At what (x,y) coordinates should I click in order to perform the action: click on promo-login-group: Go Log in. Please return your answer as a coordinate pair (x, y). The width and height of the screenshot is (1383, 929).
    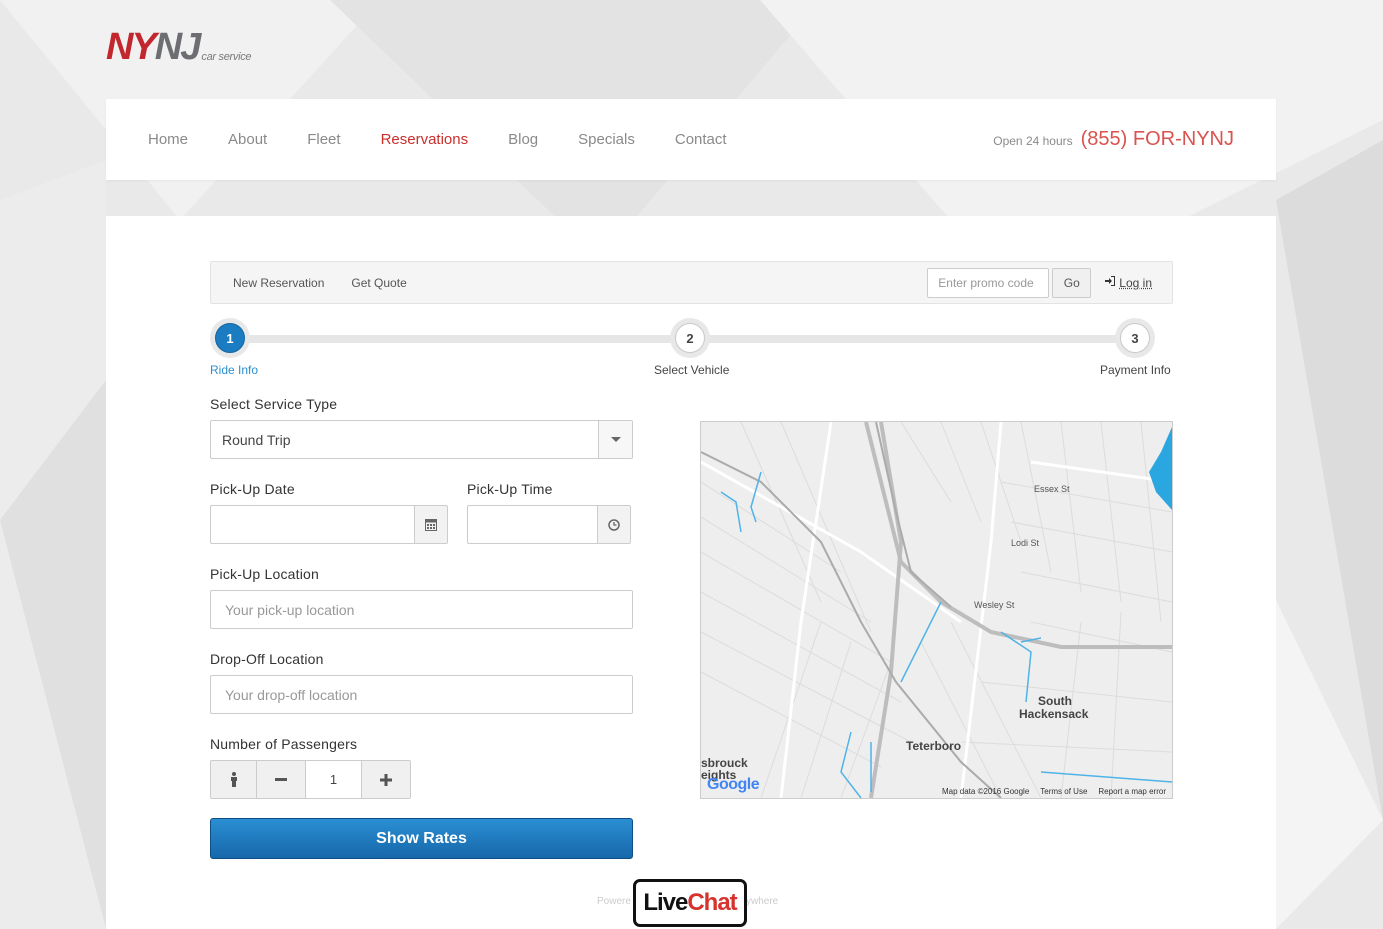
    Looking at the image, I should click on (1039, 282).